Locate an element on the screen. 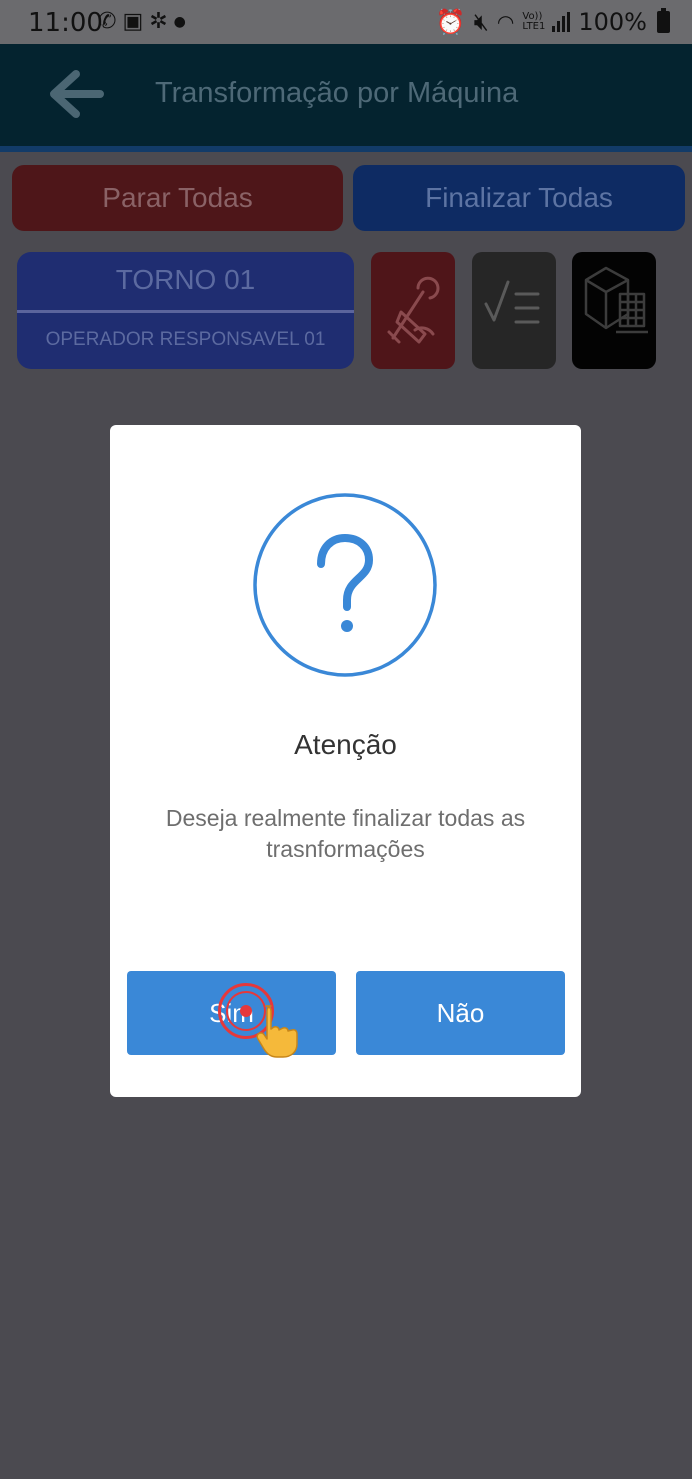  machine-name: TORNO 01 is located at coordinates (185, 279).